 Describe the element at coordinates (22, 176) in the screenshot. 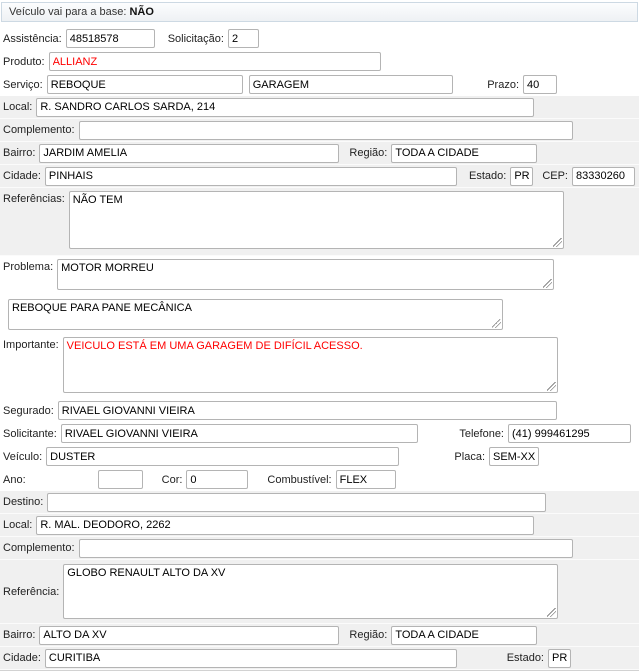

I see `cidade-origem-label: Cidade:` at that location.